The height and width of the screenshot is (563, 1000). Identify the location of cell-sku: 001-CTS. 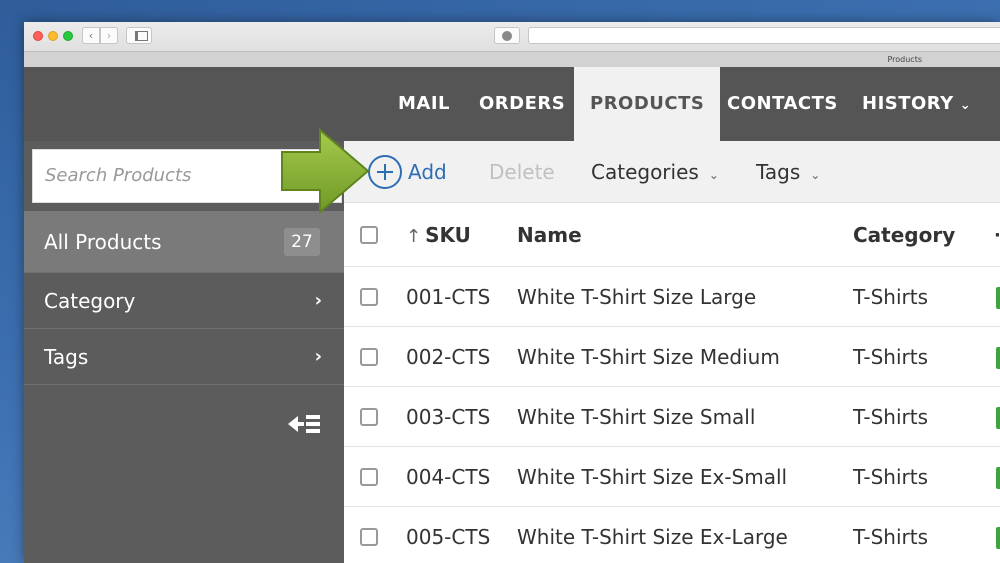
(448, 297).